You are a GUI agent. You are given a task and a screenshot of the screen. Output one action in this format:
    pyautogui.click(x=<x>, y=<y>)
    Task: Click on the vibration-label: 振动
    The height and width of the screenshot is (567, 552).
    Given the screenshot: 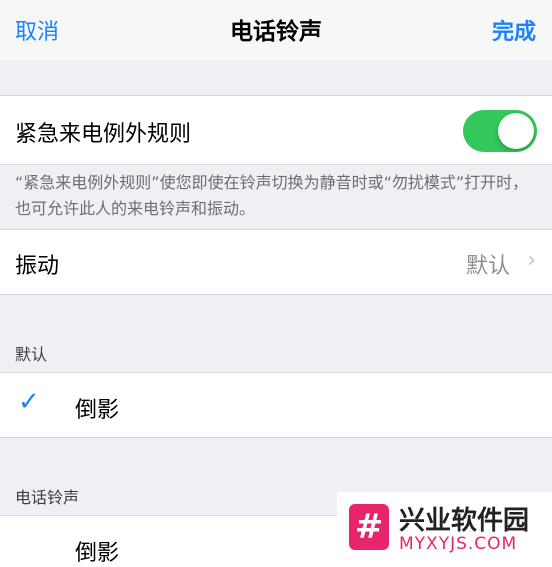 What is the action you would take?
    pyautogui.click(x=37, y=266)
    